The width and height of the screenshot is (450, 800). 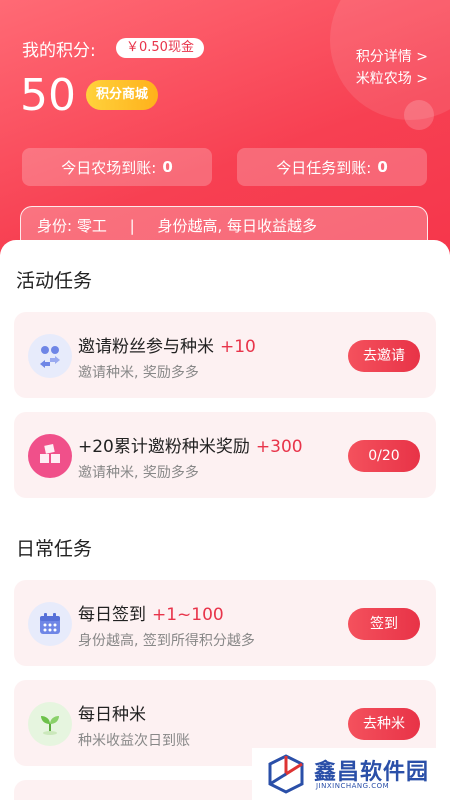 I want to click on today-farm-value: 0, so click(x=167, y=167).